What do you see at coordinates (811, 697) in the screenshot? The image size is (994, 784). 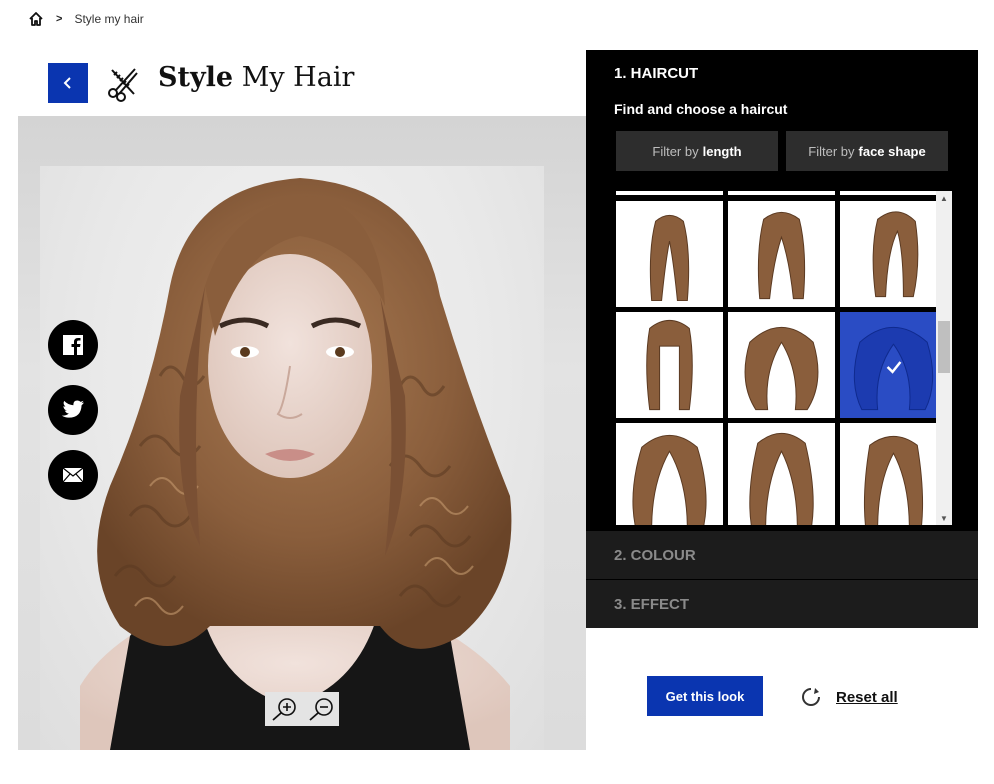 I see `reset-icon` at bounding box center [811, 697].